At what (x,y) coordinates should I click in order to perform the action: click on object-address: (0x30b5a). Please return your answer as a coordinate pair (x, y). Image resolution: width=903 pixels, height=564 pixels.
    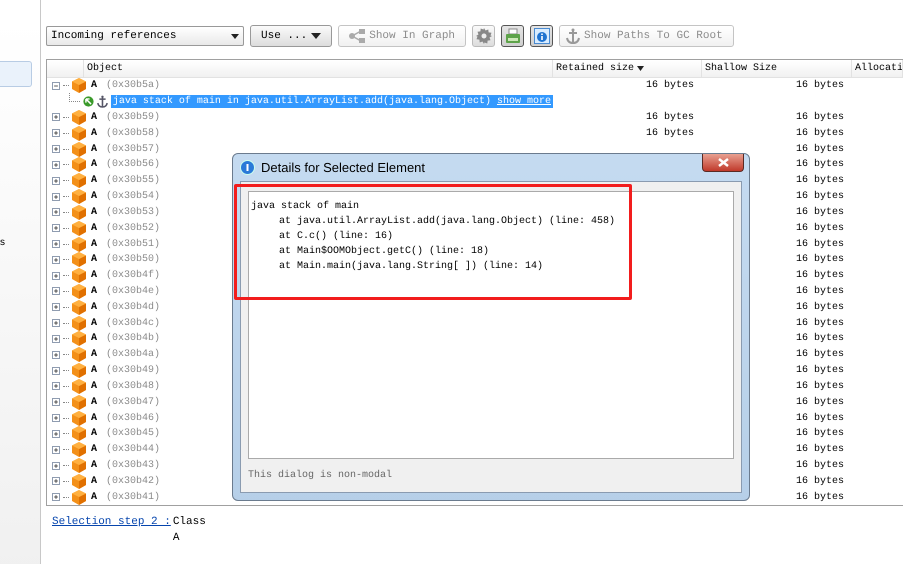
    Looking at the image, I should click on (133, 86).